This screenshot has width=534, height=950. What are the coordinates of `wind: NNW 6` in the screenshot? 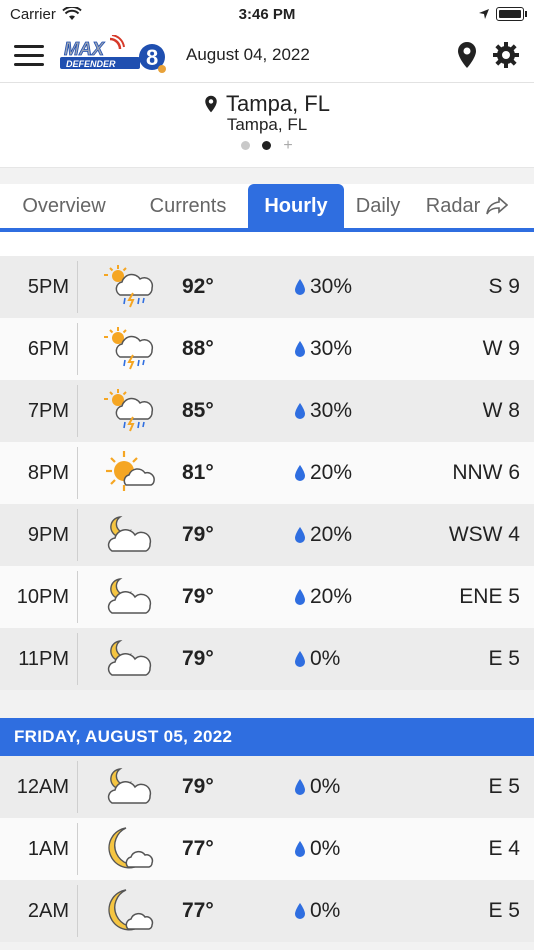 It's located at (486, 472).